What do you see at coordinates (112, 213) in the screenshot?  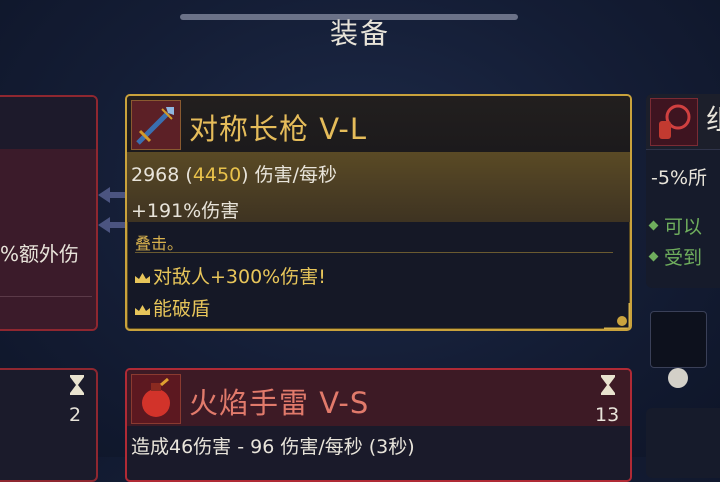 I see `swap-arrows-icon` at bounding box center [112, 213].